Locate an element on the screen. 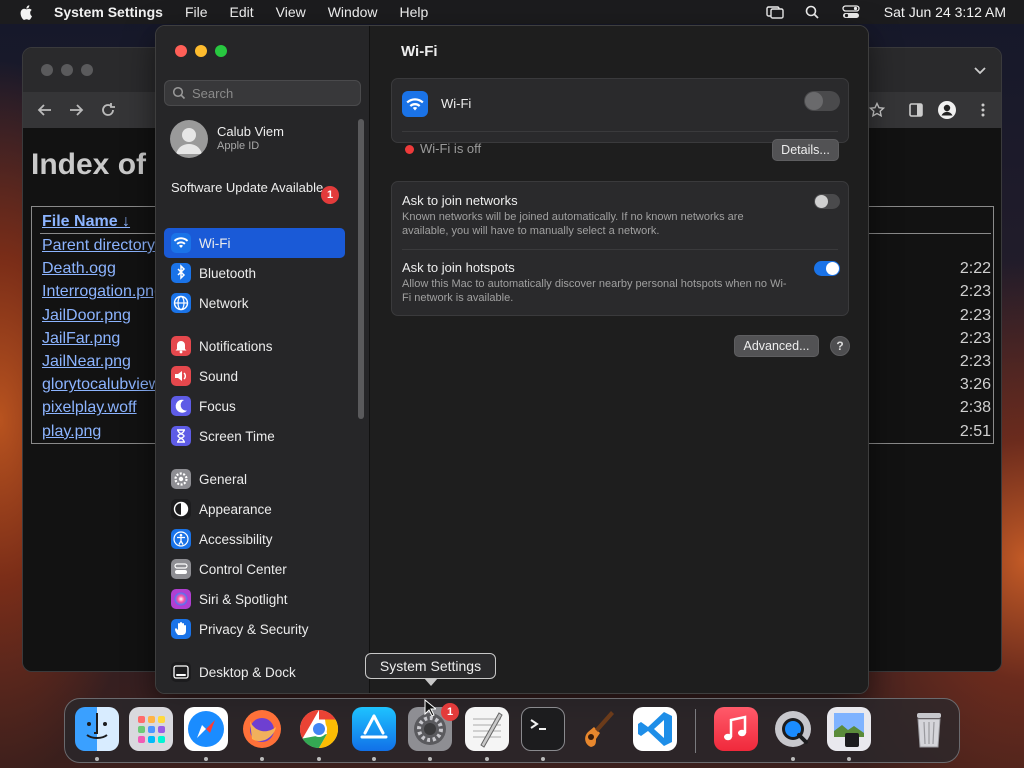 The image size is (1024, 768). profile-avatar-icon is located at coordinates (947, 110).